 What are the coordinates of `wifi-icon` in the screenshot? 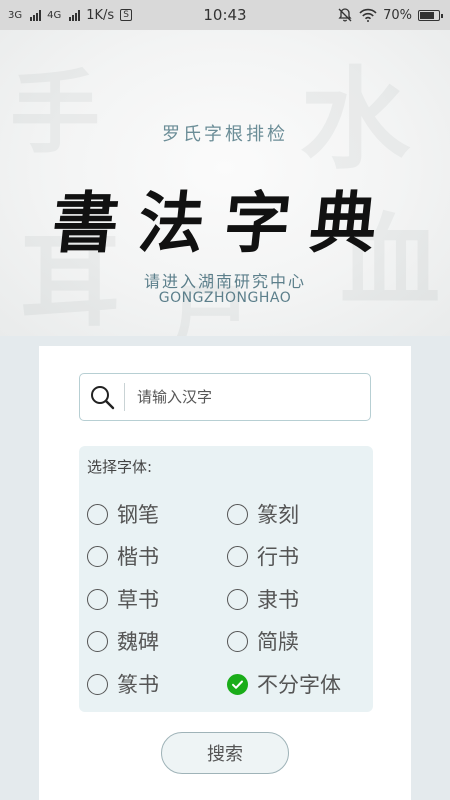 It's located at (368, 15).